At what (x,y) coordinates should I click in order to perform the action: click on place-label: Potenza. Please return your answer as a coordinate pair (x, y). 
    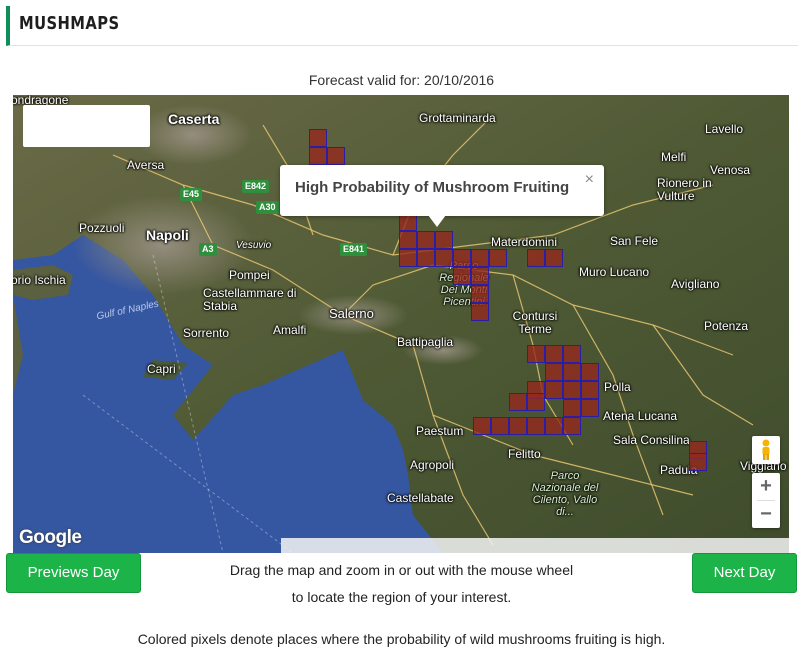
    Looking at the image, I should click on (726, 326).